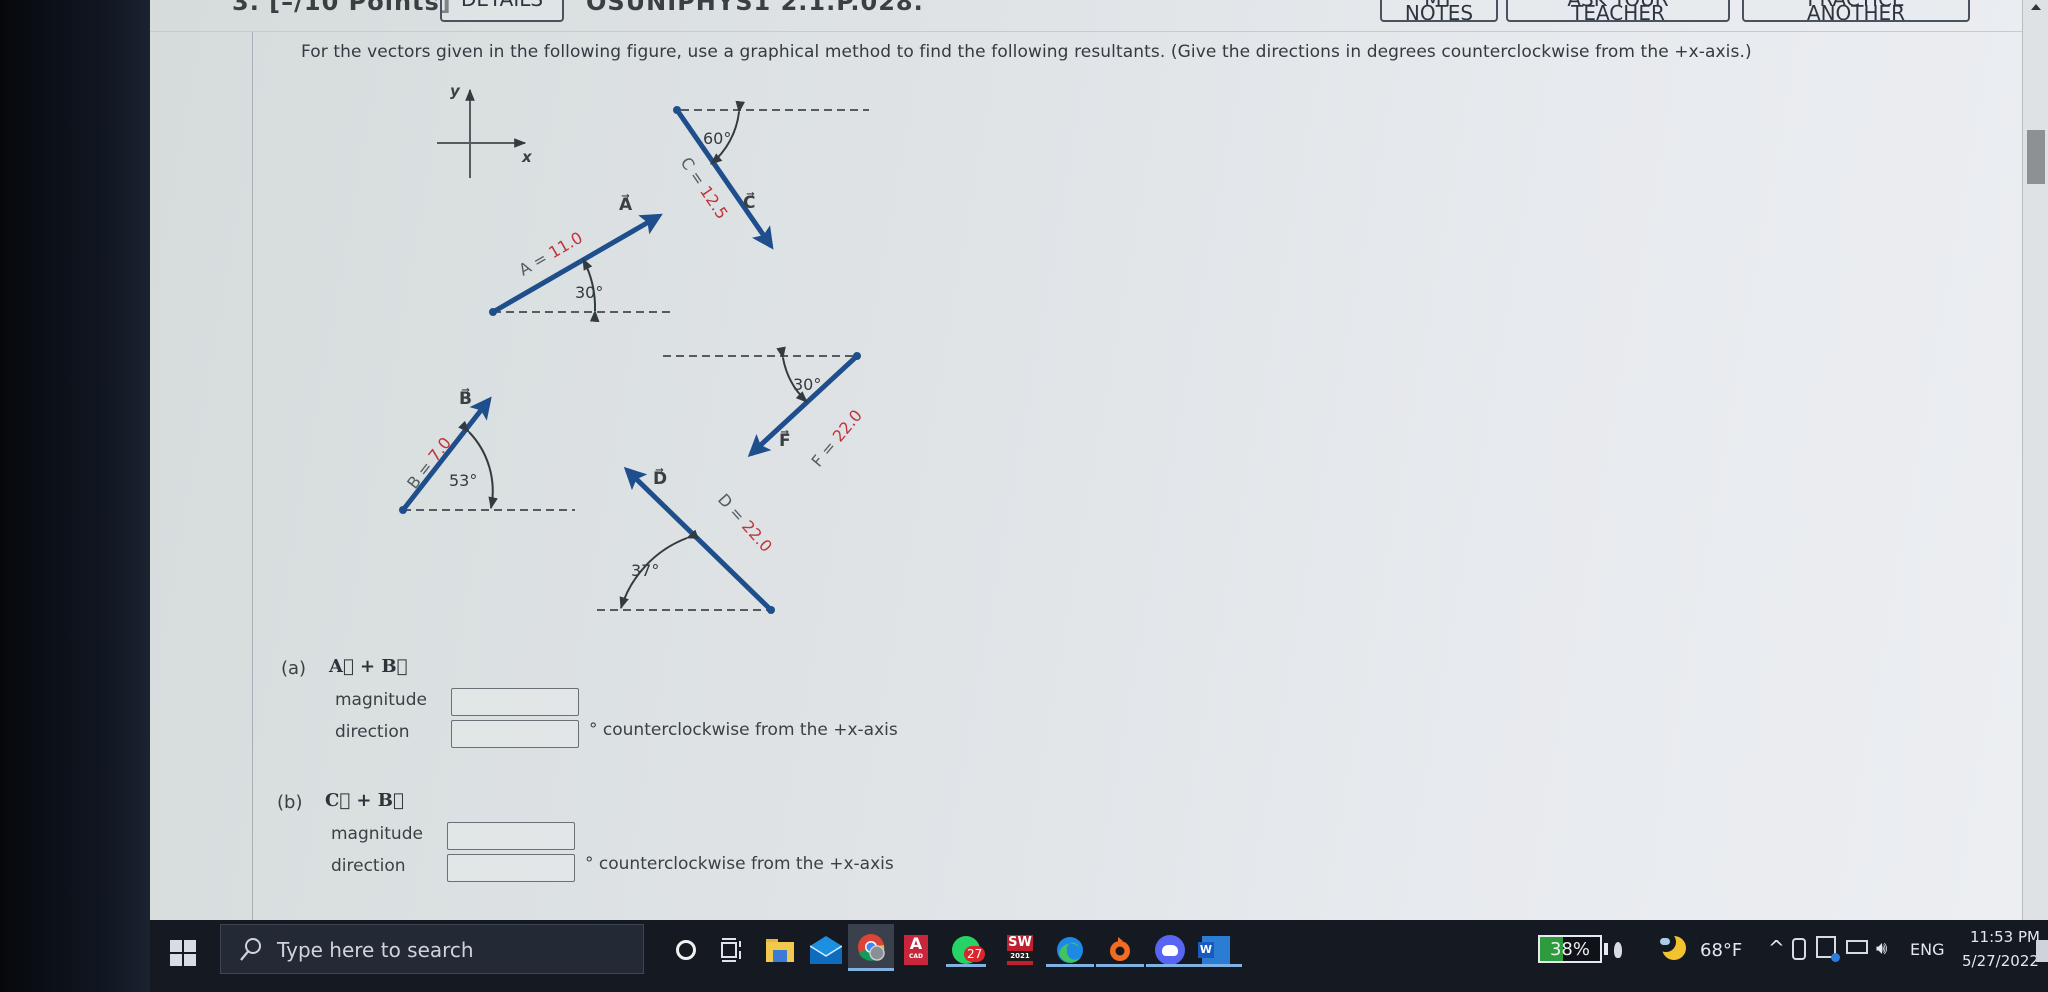  What do you see at coordinates (250, 949) in the screenshot?
I see `search-icon` at bounding box center [250, 949].